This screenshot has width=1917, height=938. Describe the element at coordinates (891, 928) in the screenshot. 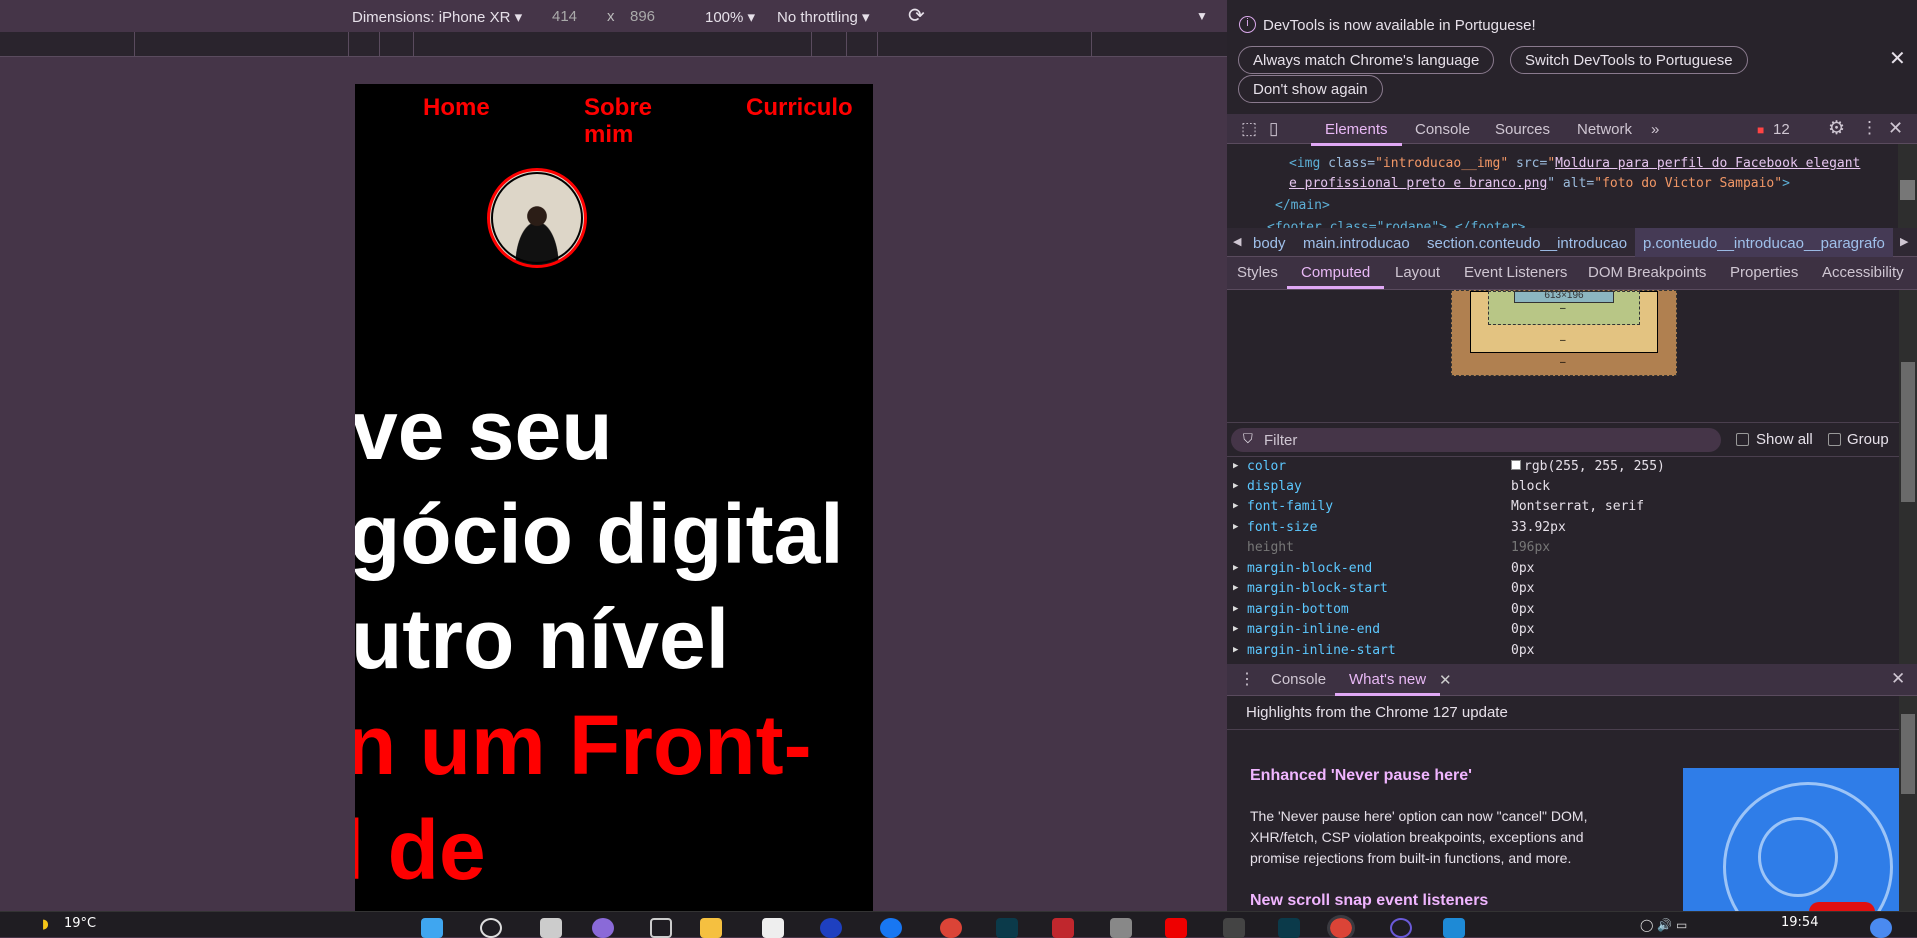

I see `facebook-icon` at that location.